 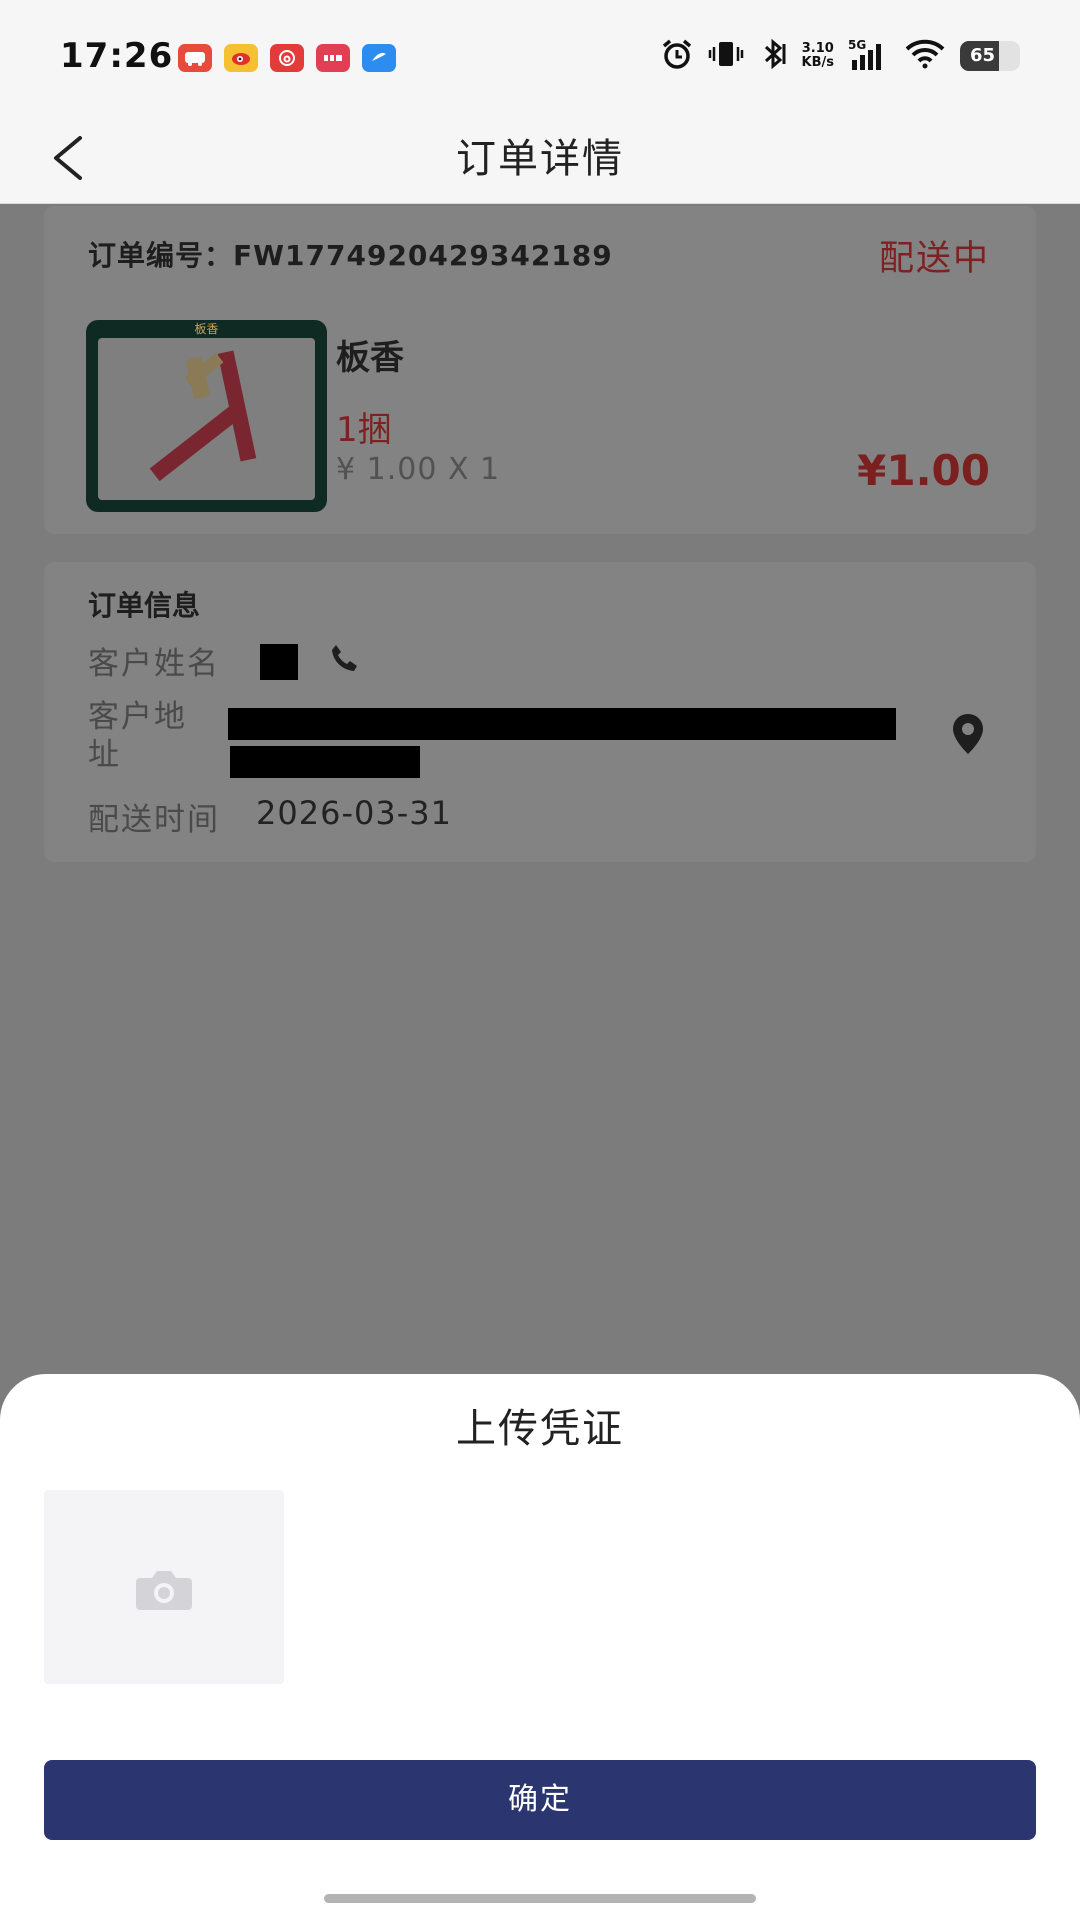 What do you see at coordinates (925, 56) in the screenshot?
I see `wifi-icon` at bounding box center [925, 56].